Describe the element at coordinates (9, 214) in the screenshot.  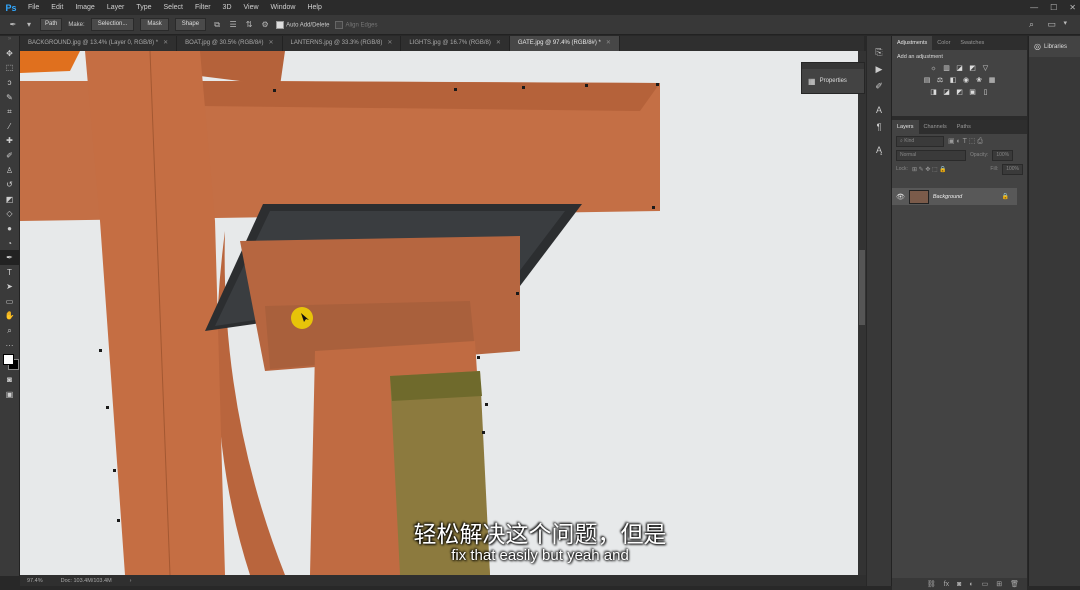
I see `paint-bucket-tool-icon: ◇` at that location.